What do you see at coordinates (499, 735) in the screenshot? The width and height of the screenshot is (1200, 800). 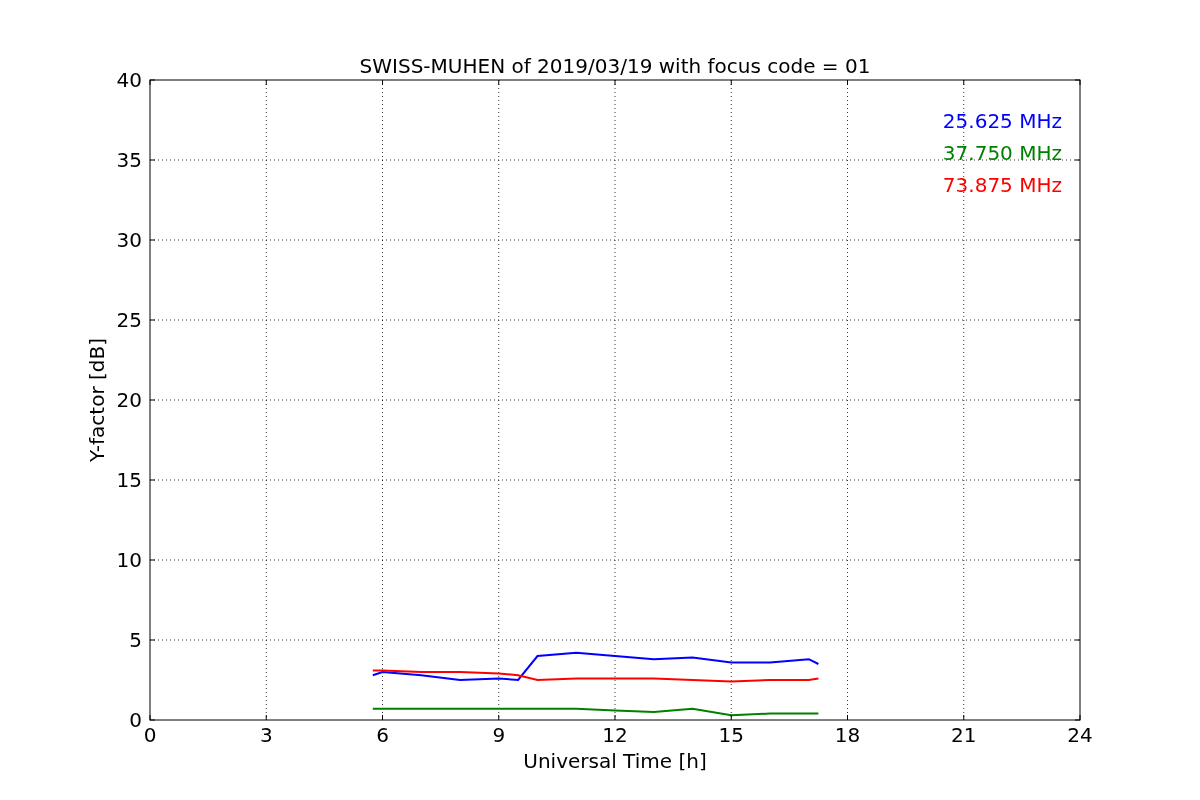 I see `tick-label: 9` at bounding box center [499, 735].